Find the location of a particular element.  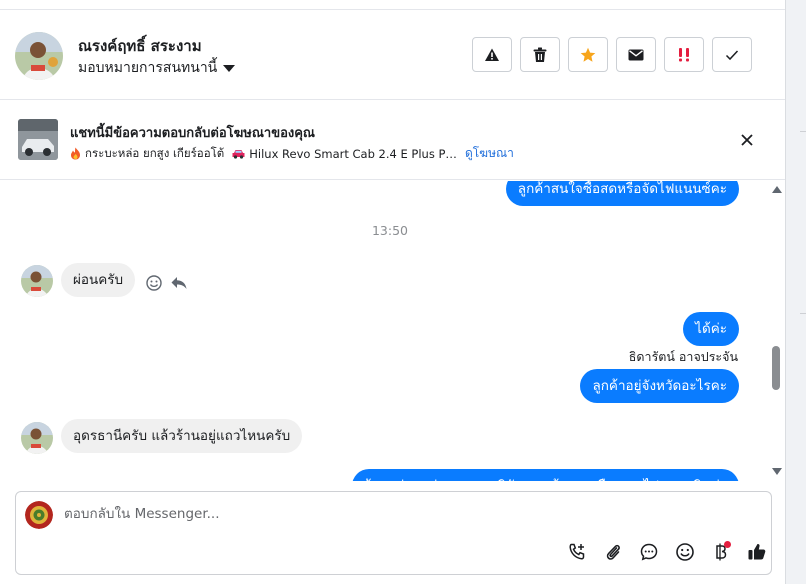

warning-icon is located at coordinates (492, 54).